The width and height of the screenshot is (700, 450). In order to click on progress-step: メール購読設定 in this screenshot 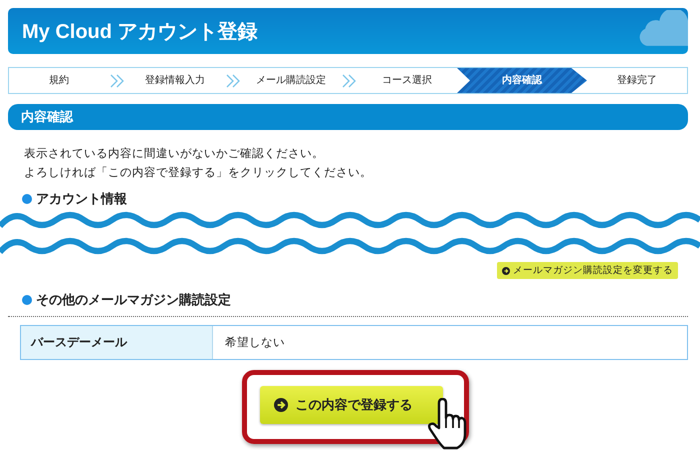, I will do `click(291, 80)`.